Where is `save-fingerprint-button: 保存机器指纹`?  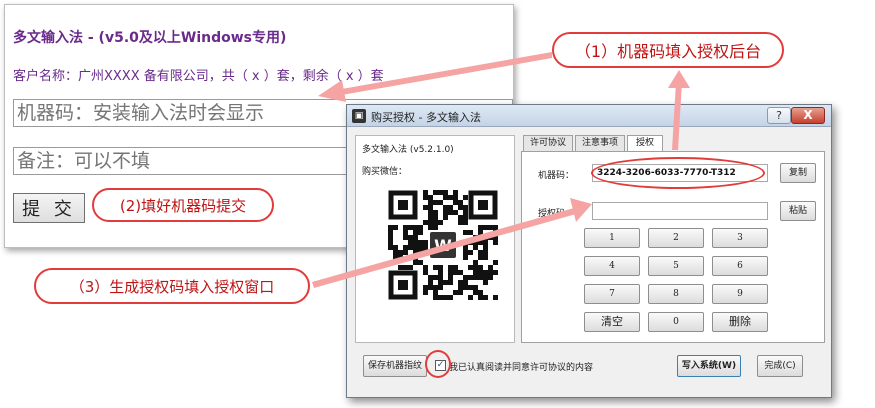 save-fingerprint-button: 保存机器指纹 is located at coordinates (395, 366).